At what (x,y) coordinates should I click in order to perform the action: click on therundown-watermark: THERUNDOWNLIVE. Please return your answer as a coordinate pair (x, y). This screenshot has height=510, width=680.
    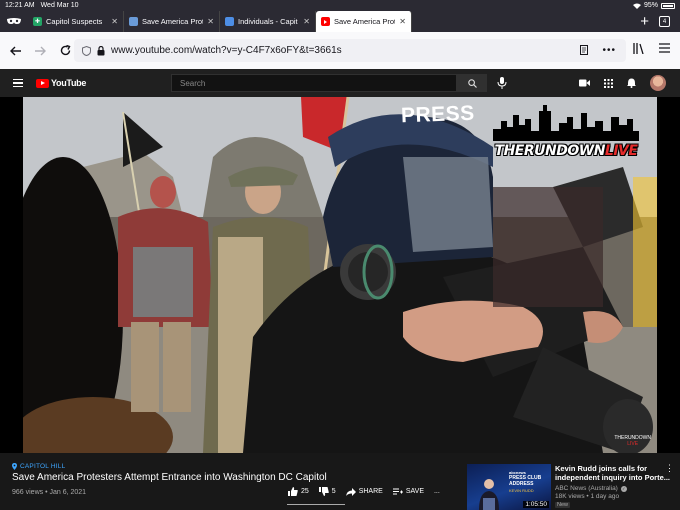
    Looking at the image, I should click on (566, 132).